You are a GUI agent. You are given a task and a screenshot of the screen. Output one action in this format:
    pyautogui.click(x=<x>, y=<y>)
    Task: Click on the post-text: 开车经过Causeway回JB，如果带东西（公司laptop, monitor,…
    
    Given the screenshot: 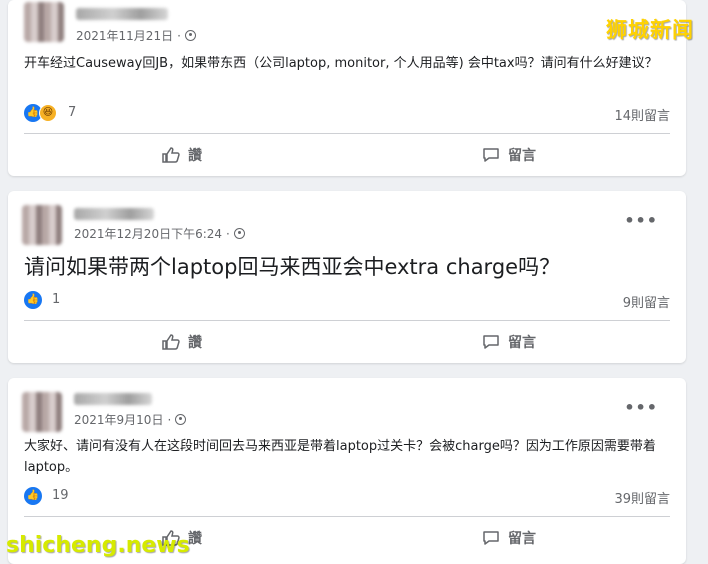 What is the action you would take?
    pyautogui.click(x=341, y=63)
    